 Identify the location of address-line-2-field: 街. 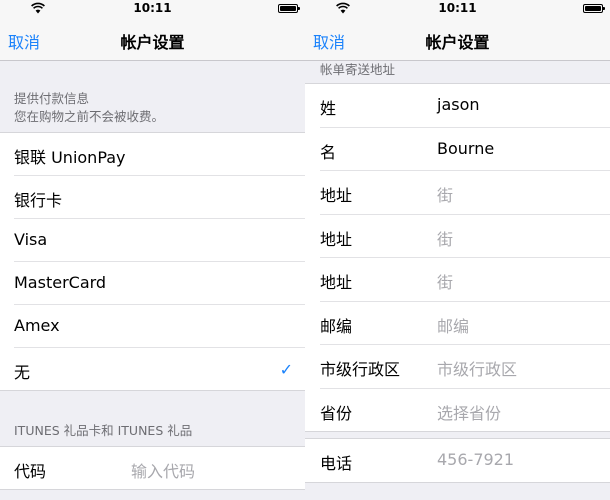
(445, 238).